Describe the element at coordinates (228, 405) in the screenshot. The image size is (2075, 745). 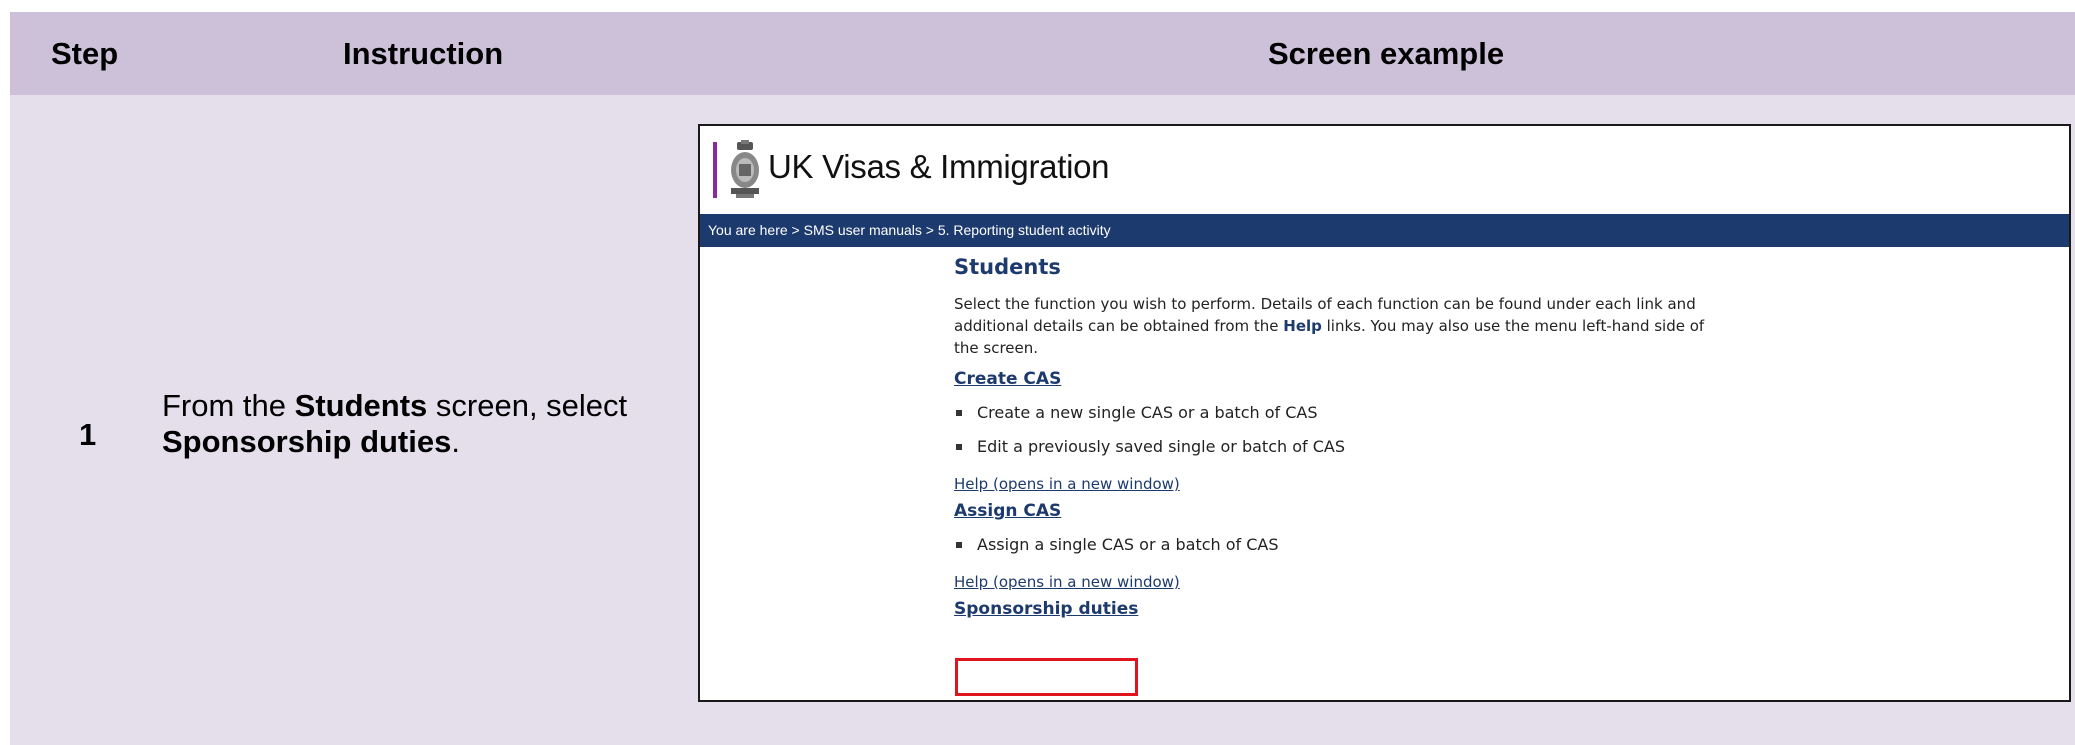
I see `instruction-part-1: From the` at that location.